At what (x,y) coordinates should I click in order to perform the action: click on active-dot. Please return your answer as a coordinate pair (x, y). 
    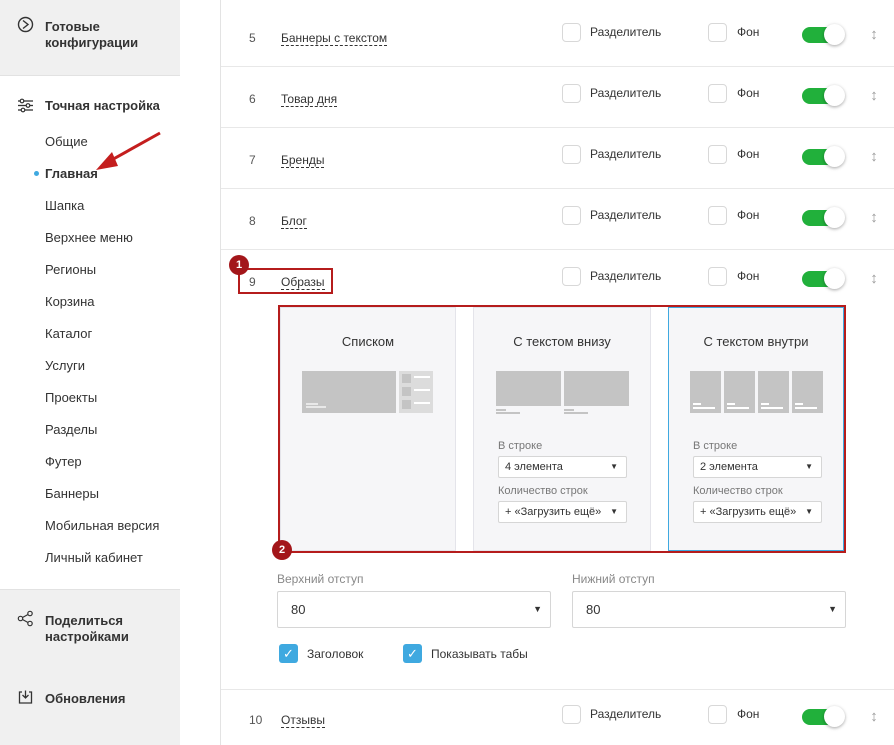
    Looking at the image, I should click on (36, 173).